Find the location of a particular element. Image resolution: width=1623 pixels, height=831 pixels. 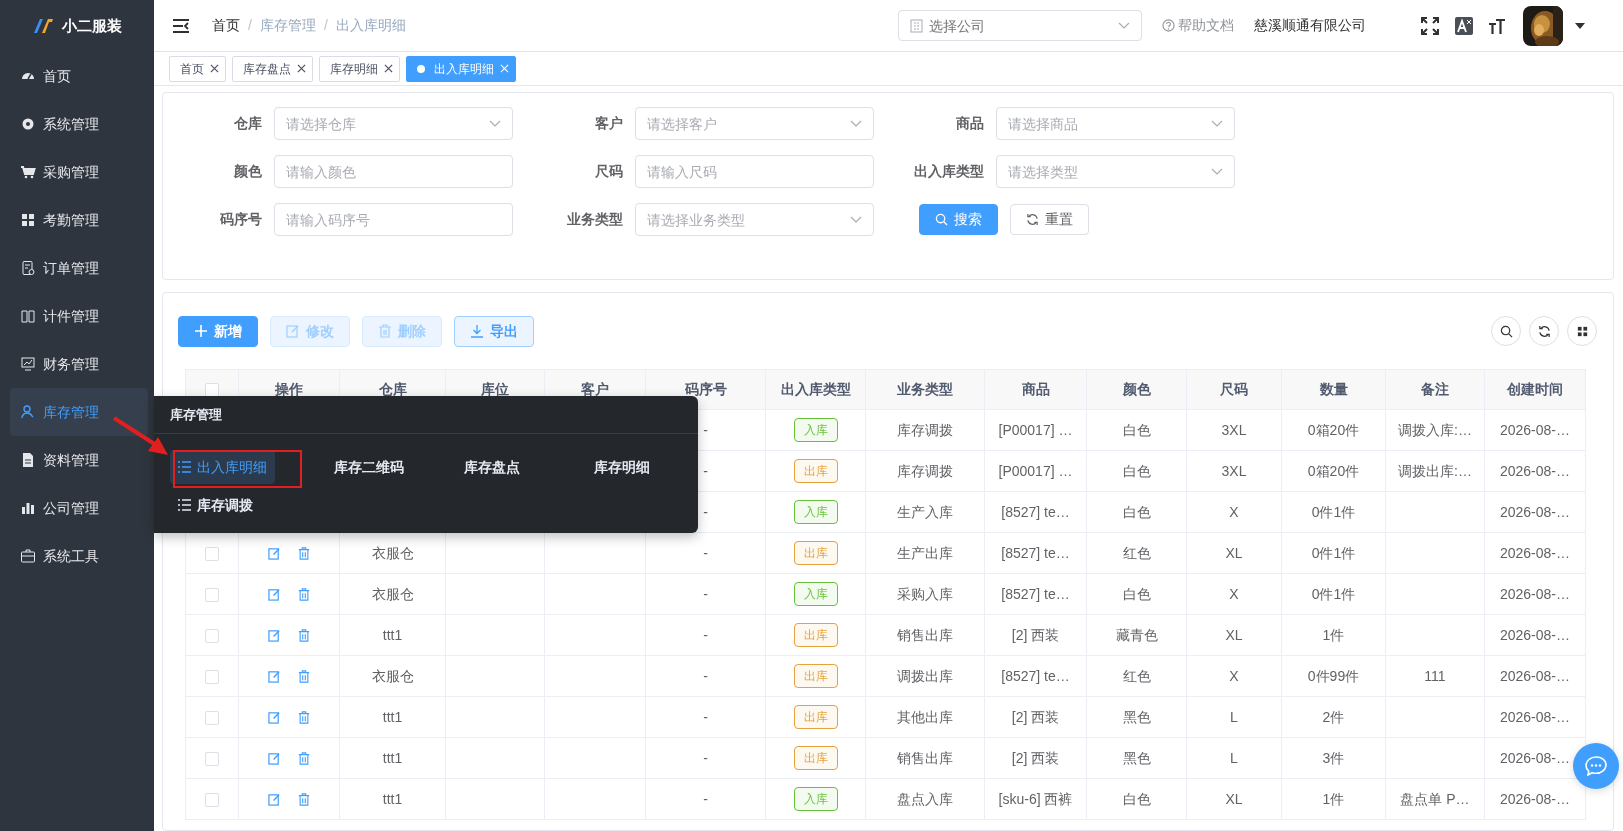

table-cell: 0箱20件 is located at coordinates (1333, 429).